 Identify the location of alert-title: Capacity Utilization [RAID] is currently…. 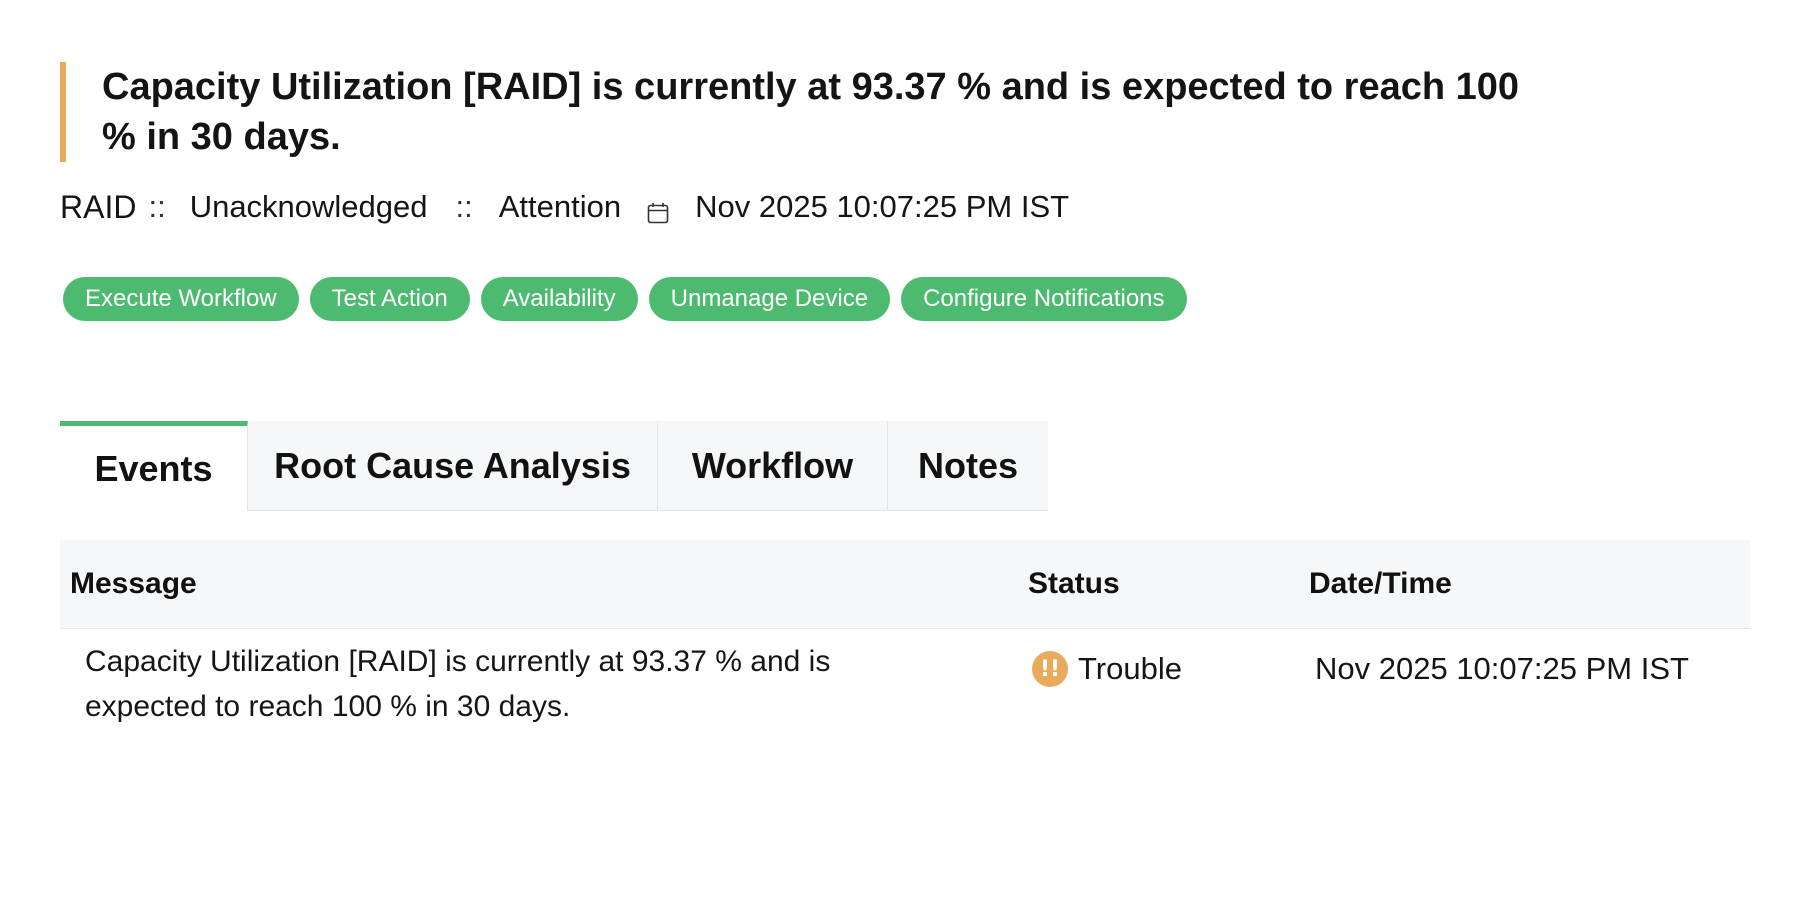
(811, 112).